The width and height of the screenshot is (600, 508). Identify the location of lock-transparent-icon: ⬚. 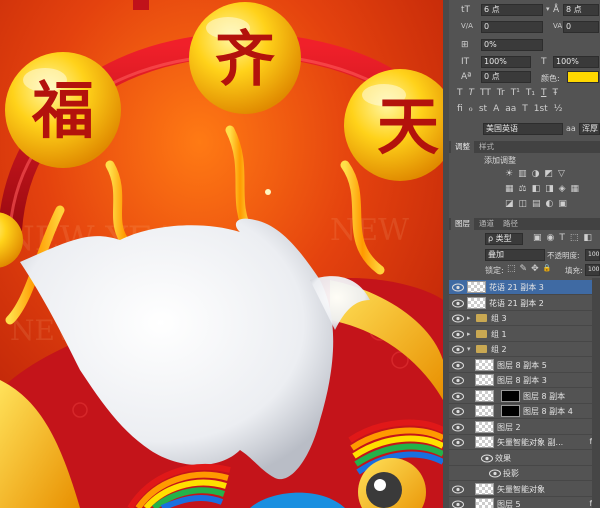
(511, 269).